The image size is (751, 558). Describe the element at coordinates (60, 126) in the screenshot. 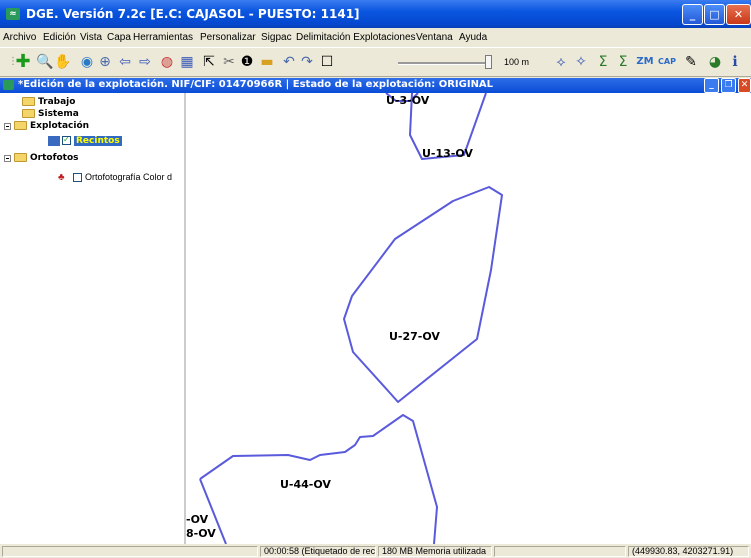

I see `tree-label: Explotación` at that location.